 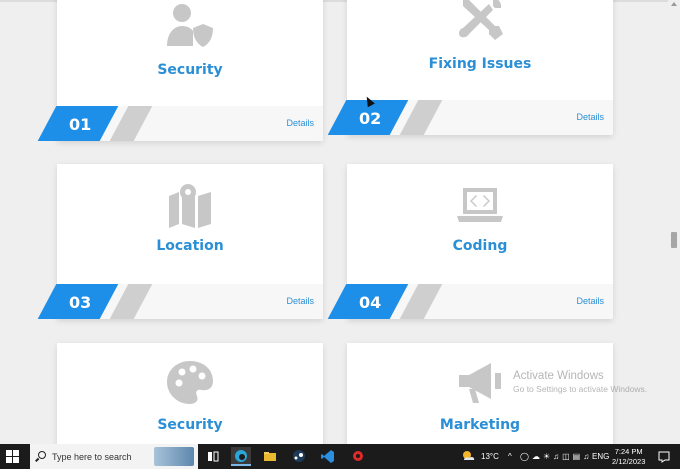 What do you see at coordinates (629, 461) in the screenshot?
I see `clock-date: 2/12/2023` at bounding box center [629, 461].